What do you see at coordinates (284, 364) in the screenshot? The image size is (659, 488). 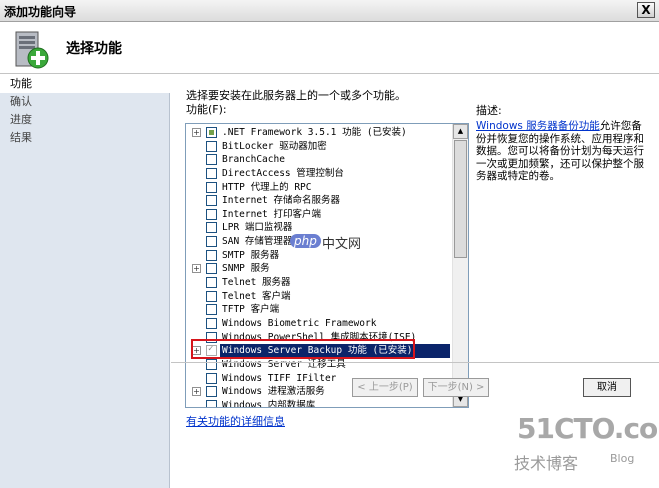 I see `feature-label: Windows Server 迁移工具` at bounding box center [284, 364].